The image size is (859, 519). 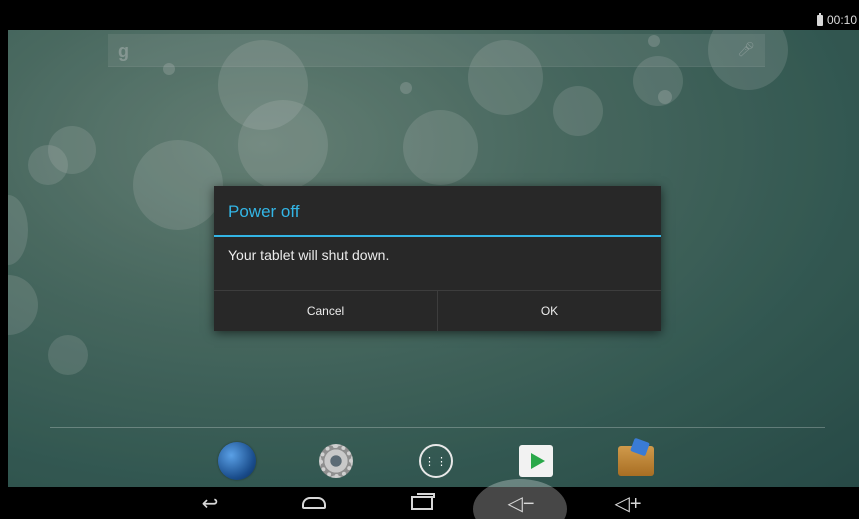 I want to click on settings-gear-icon, so click(x=336, y=461).